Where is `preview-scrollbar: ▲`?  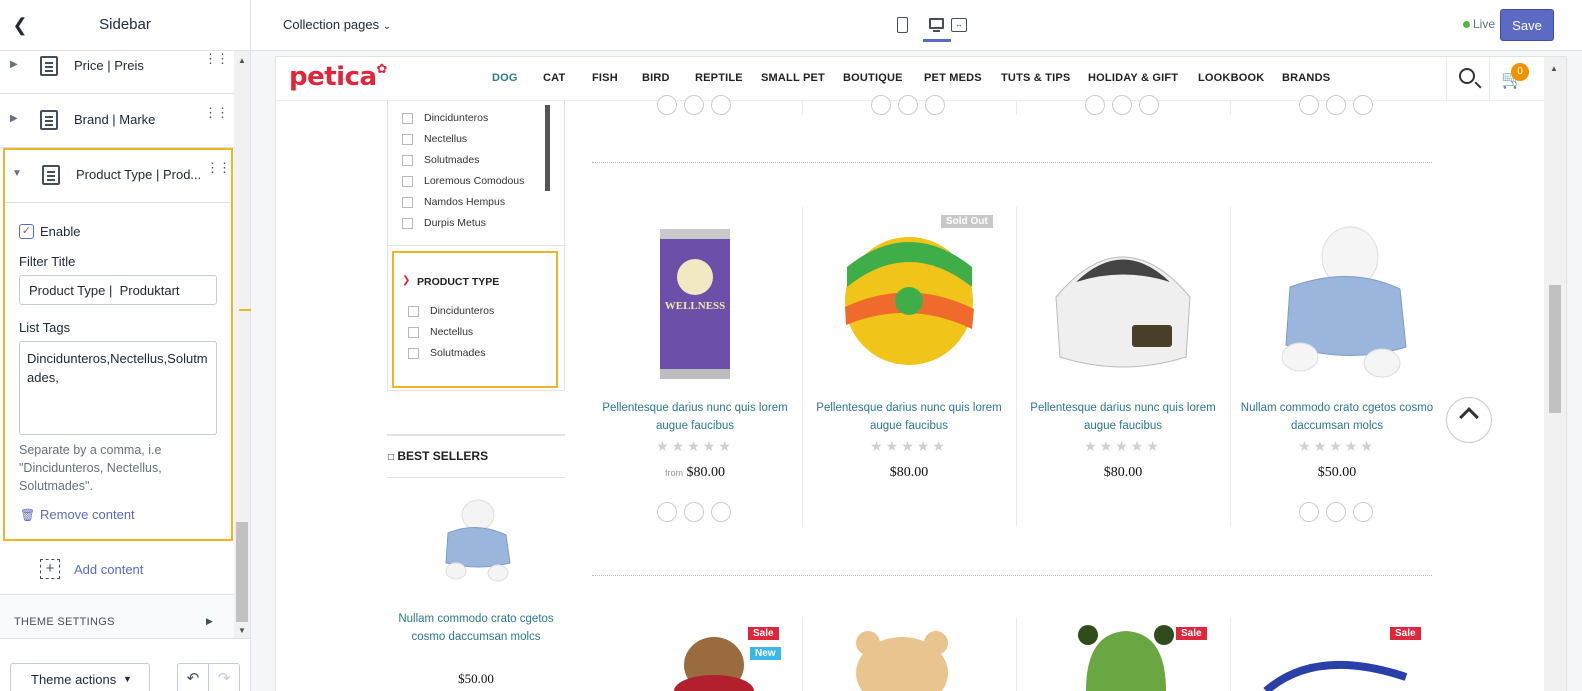
preview-scrollbar: ▲ is located at coordinates (1555, 374).